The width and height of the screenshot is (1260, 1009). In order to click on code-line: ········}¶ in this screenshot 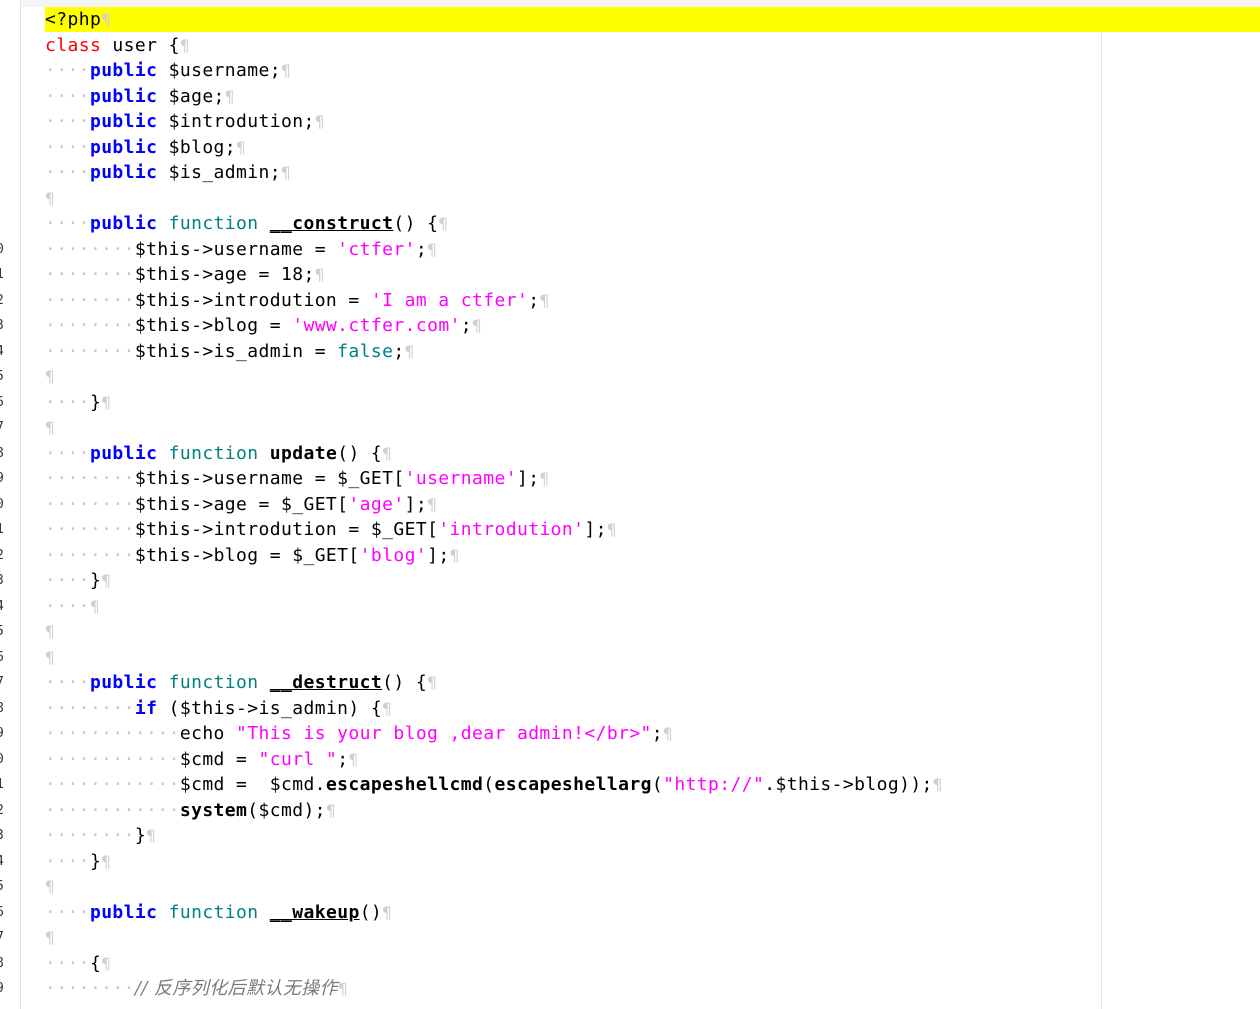, I will do `click(100, 836)`.